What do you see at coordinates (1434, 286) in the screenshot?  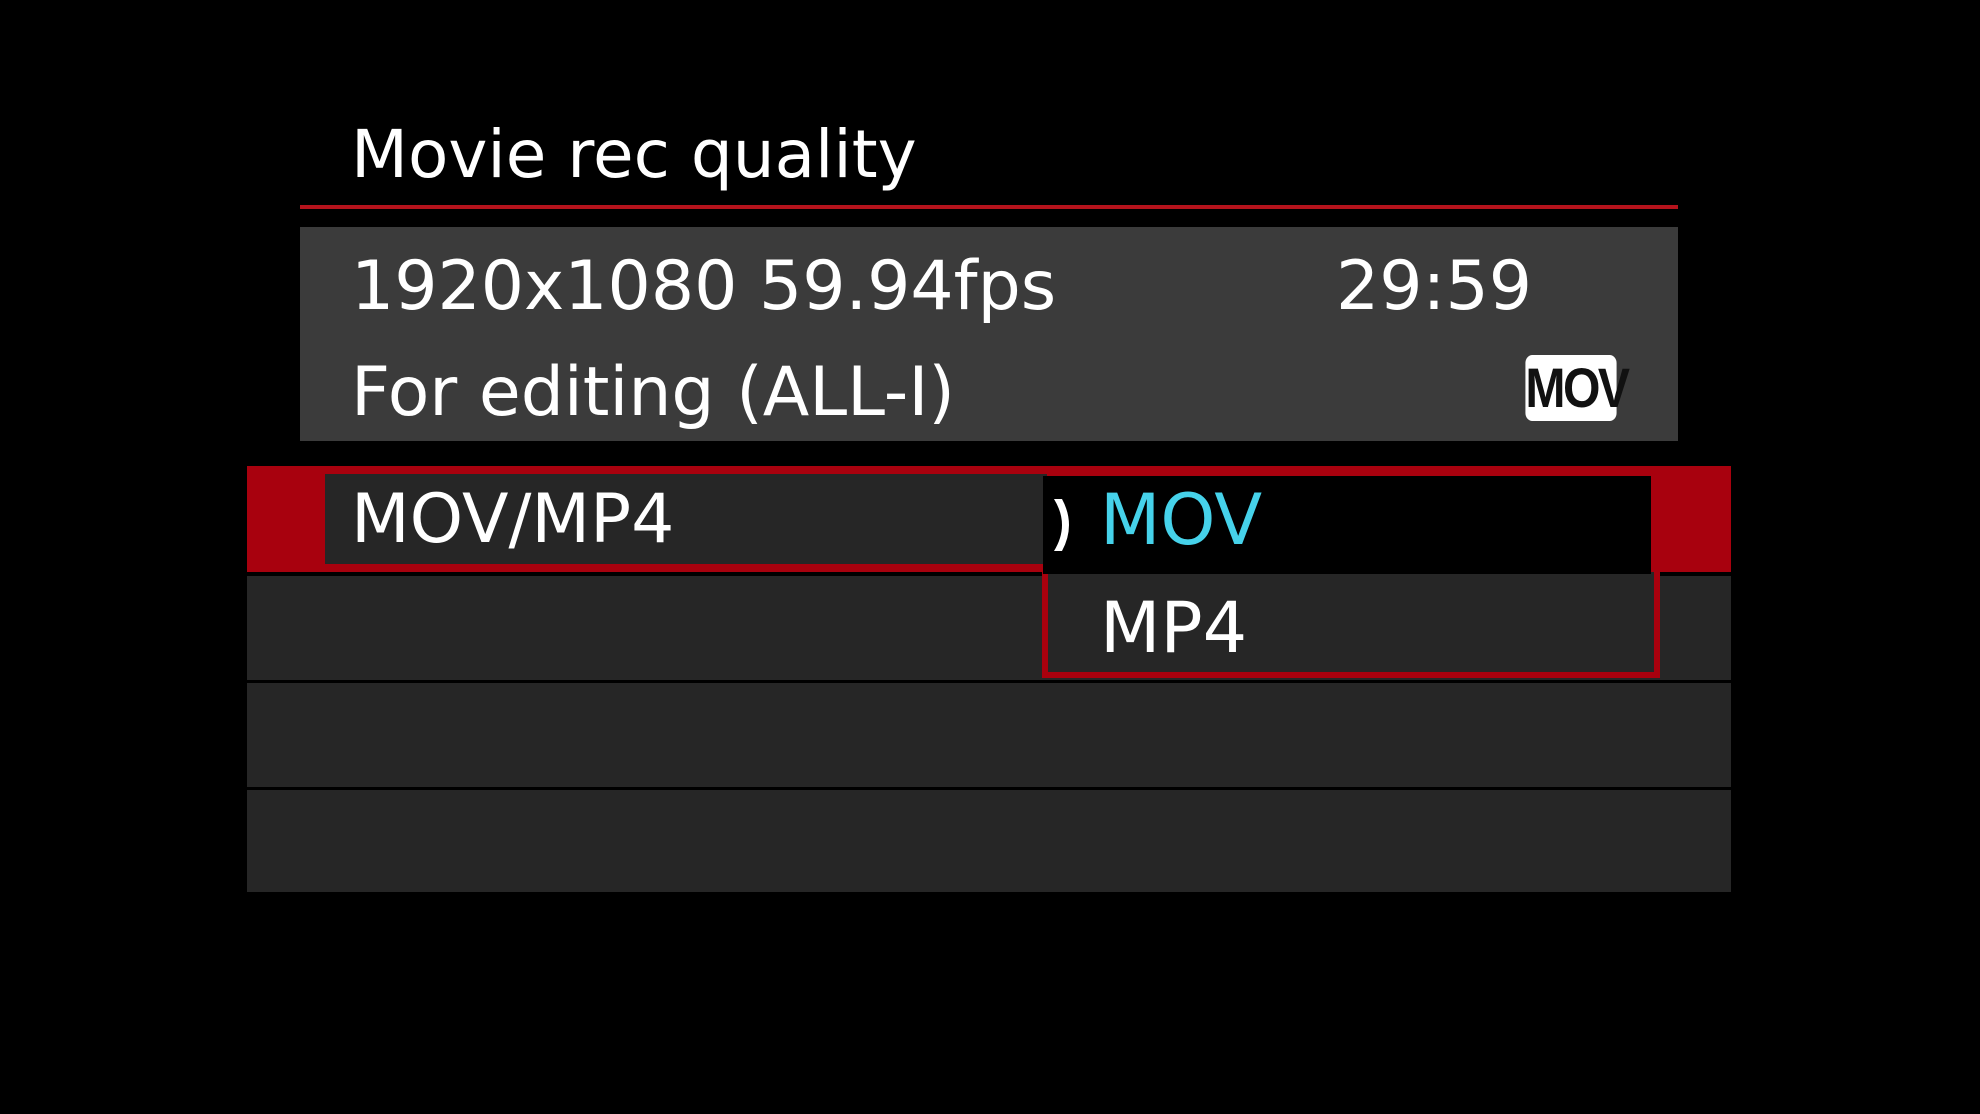 I see `rec-time-text: 29:59` at bounding box center [1434, 286].